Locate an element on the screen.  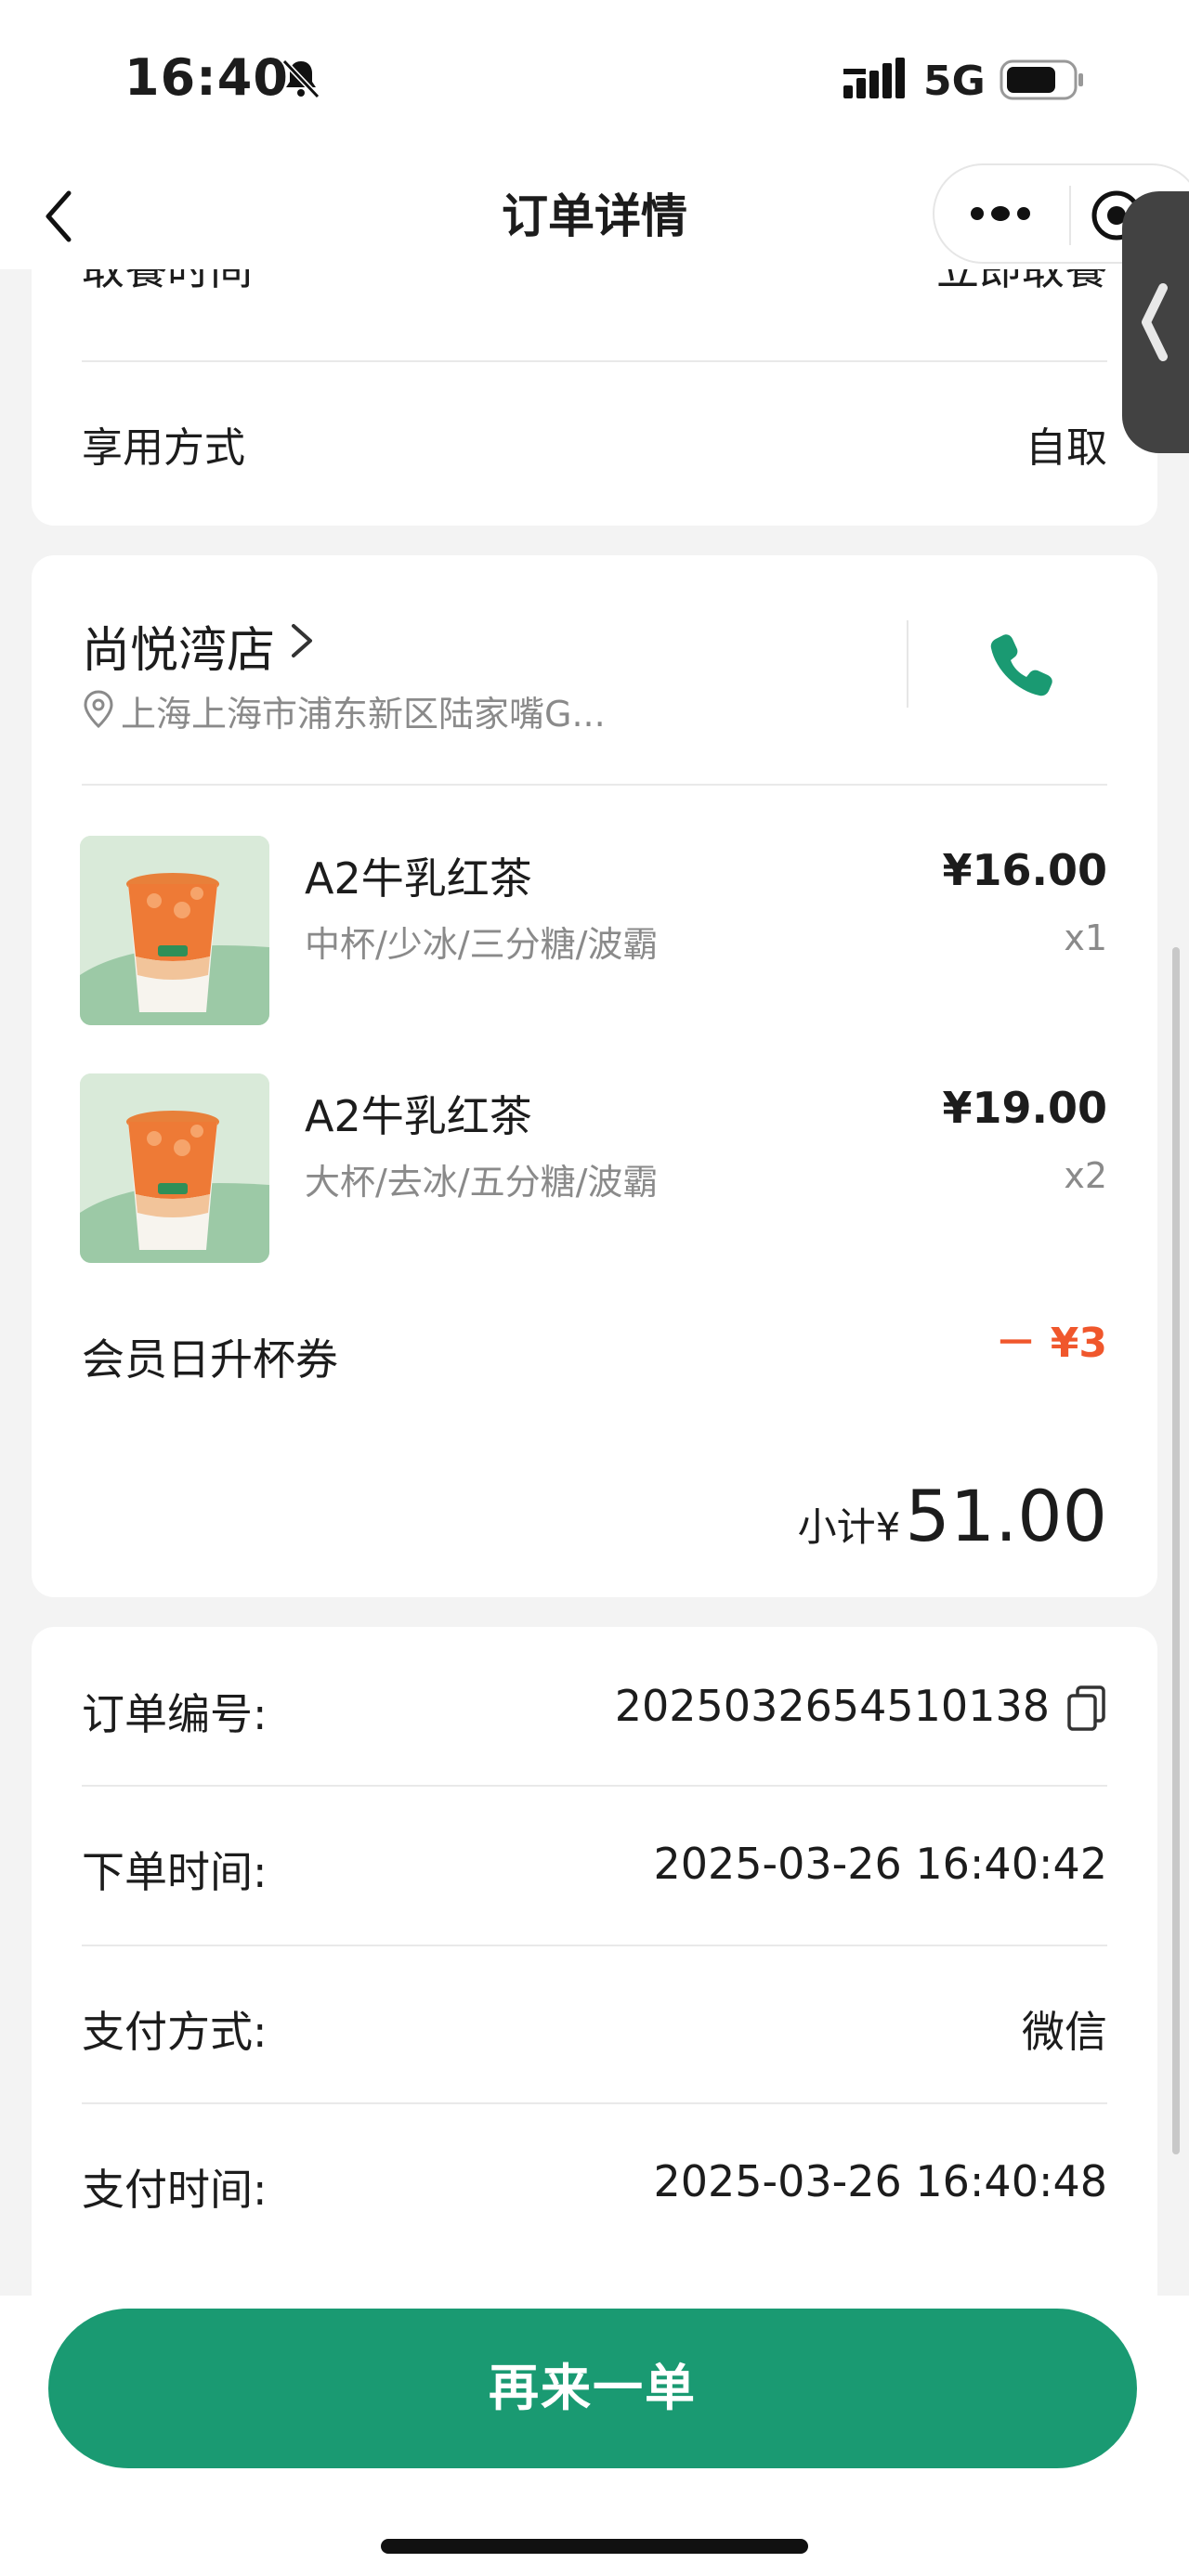
chevron-right-icon is located at coordinates (302, 640).